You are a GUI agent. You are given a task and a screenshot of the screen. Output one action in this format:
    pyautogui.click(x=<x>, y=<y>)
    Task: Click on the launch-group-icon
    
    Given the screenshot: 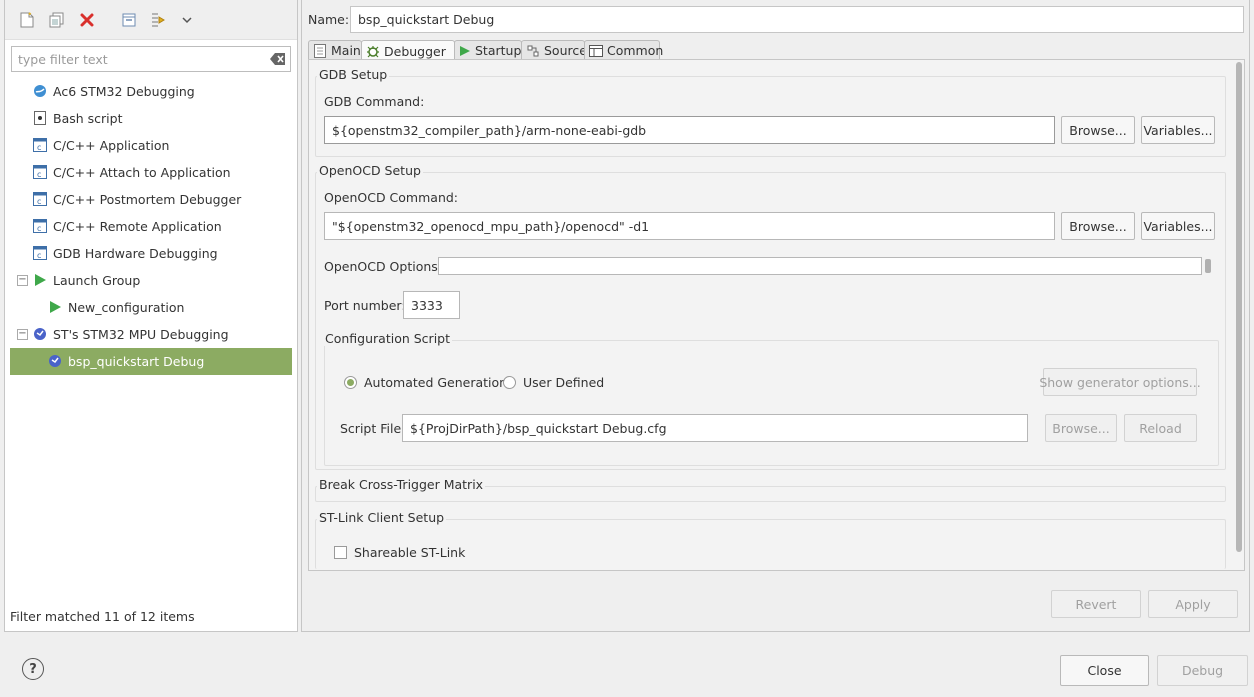 What is the action you would take?
    pyautogui.click(x=40, y=280)
    